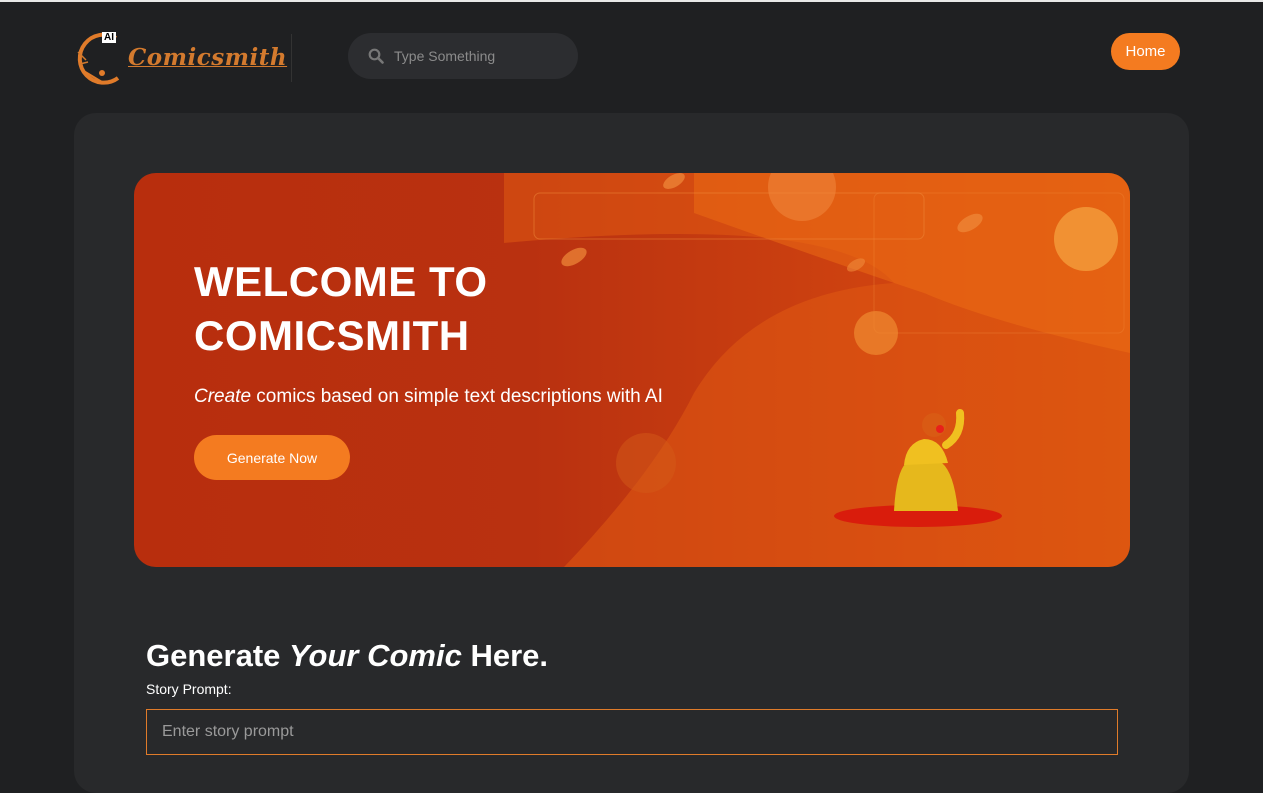  What do you see at coordinates (272, 457) in the screenshot?
I see `generate-now-button: Generate Now` at bounding box center [272, 457].